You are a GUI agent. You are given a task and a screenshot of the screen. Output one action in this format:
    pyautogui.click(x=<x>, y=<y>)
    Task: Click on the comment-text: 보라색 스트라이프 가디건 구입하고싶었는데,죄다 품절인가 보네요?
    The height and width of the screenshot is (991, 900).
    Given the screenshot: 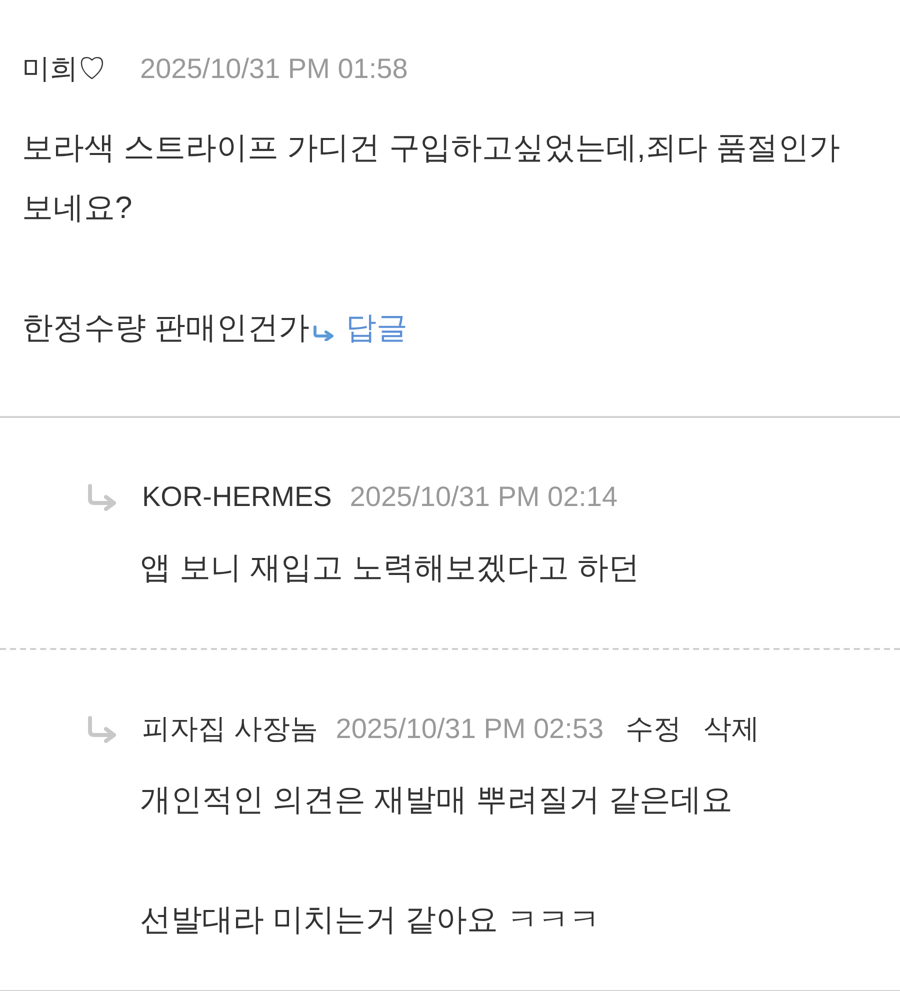 What is the action you would take?
    pyautogui.click(x=432, y=178)
    